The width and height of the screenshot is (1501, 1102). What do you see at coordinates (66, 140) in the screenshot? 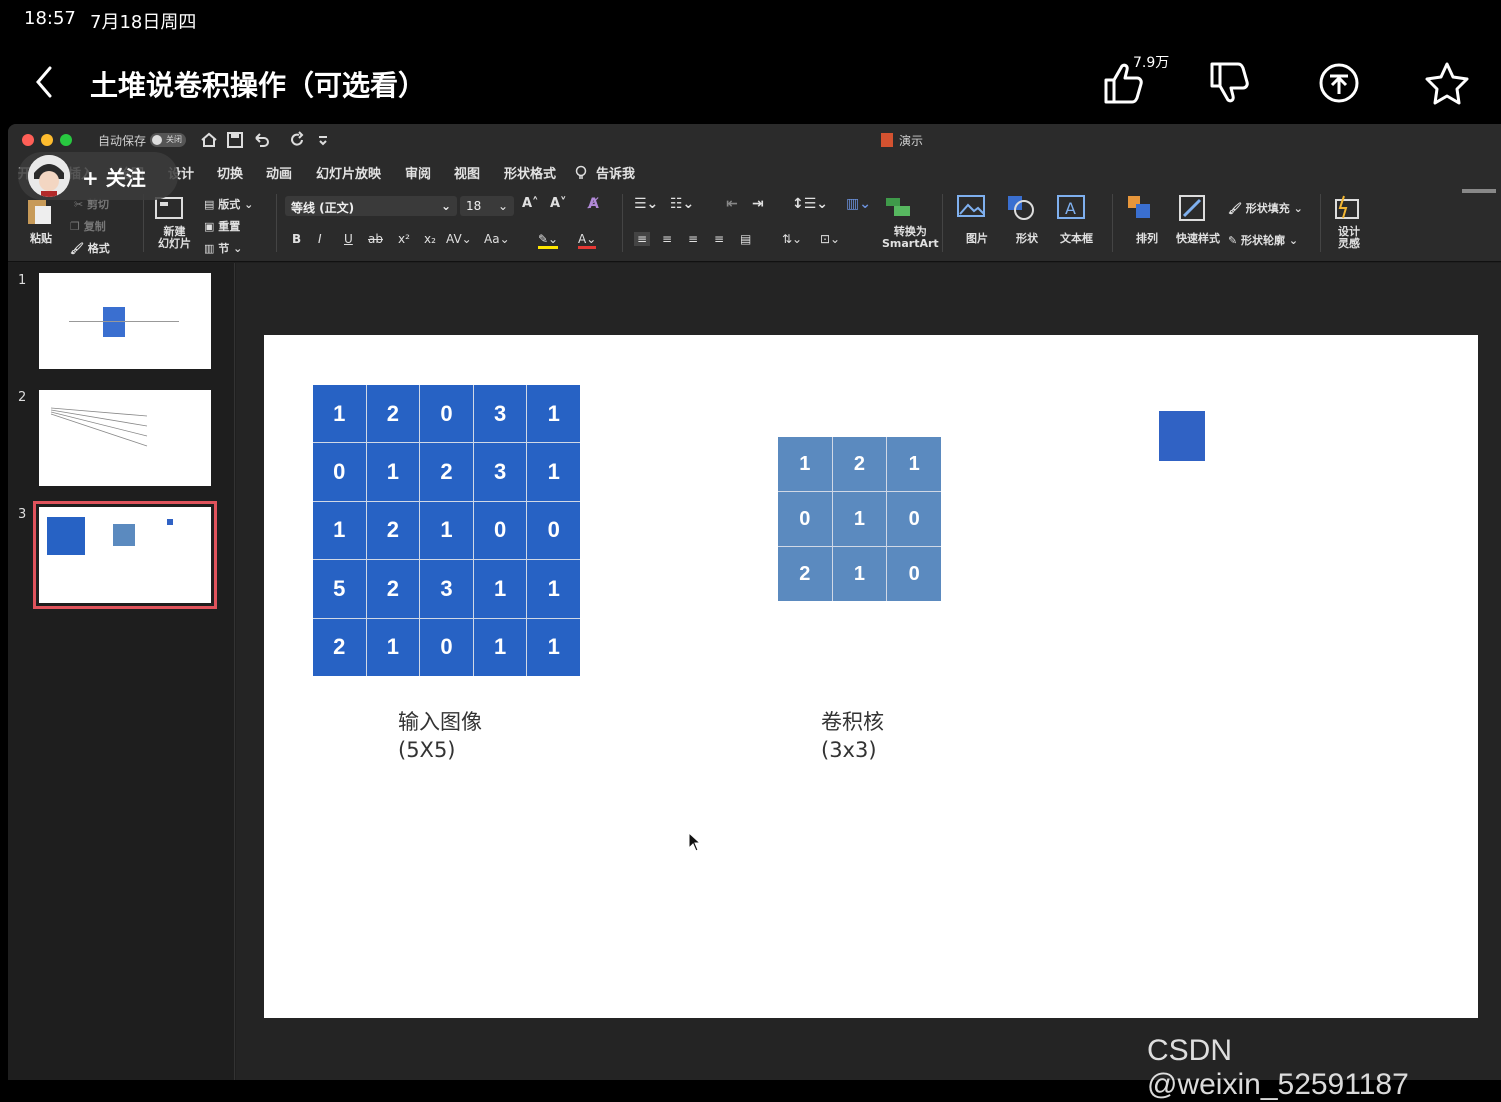
I see `zoom-window-button` at bounding box center [66, 140].